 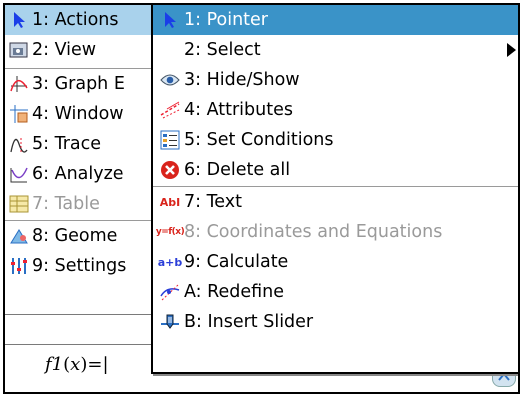 I want to click on submenu-item-text: AbI 7: Text, so click(x=335, y=202).